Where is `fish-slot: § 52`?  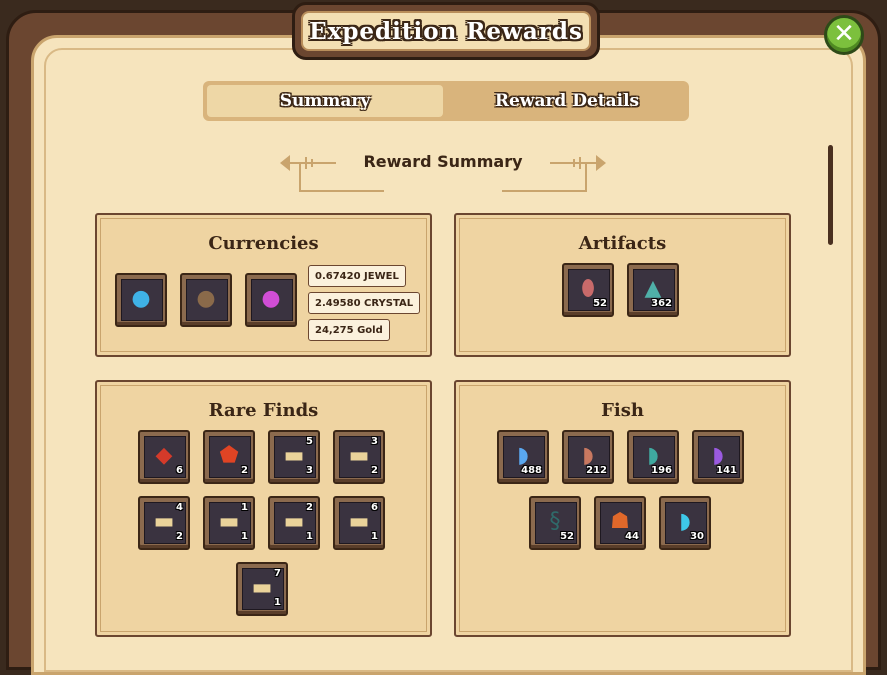 fish-slot: § 52 is located at coordinates (555, 523).